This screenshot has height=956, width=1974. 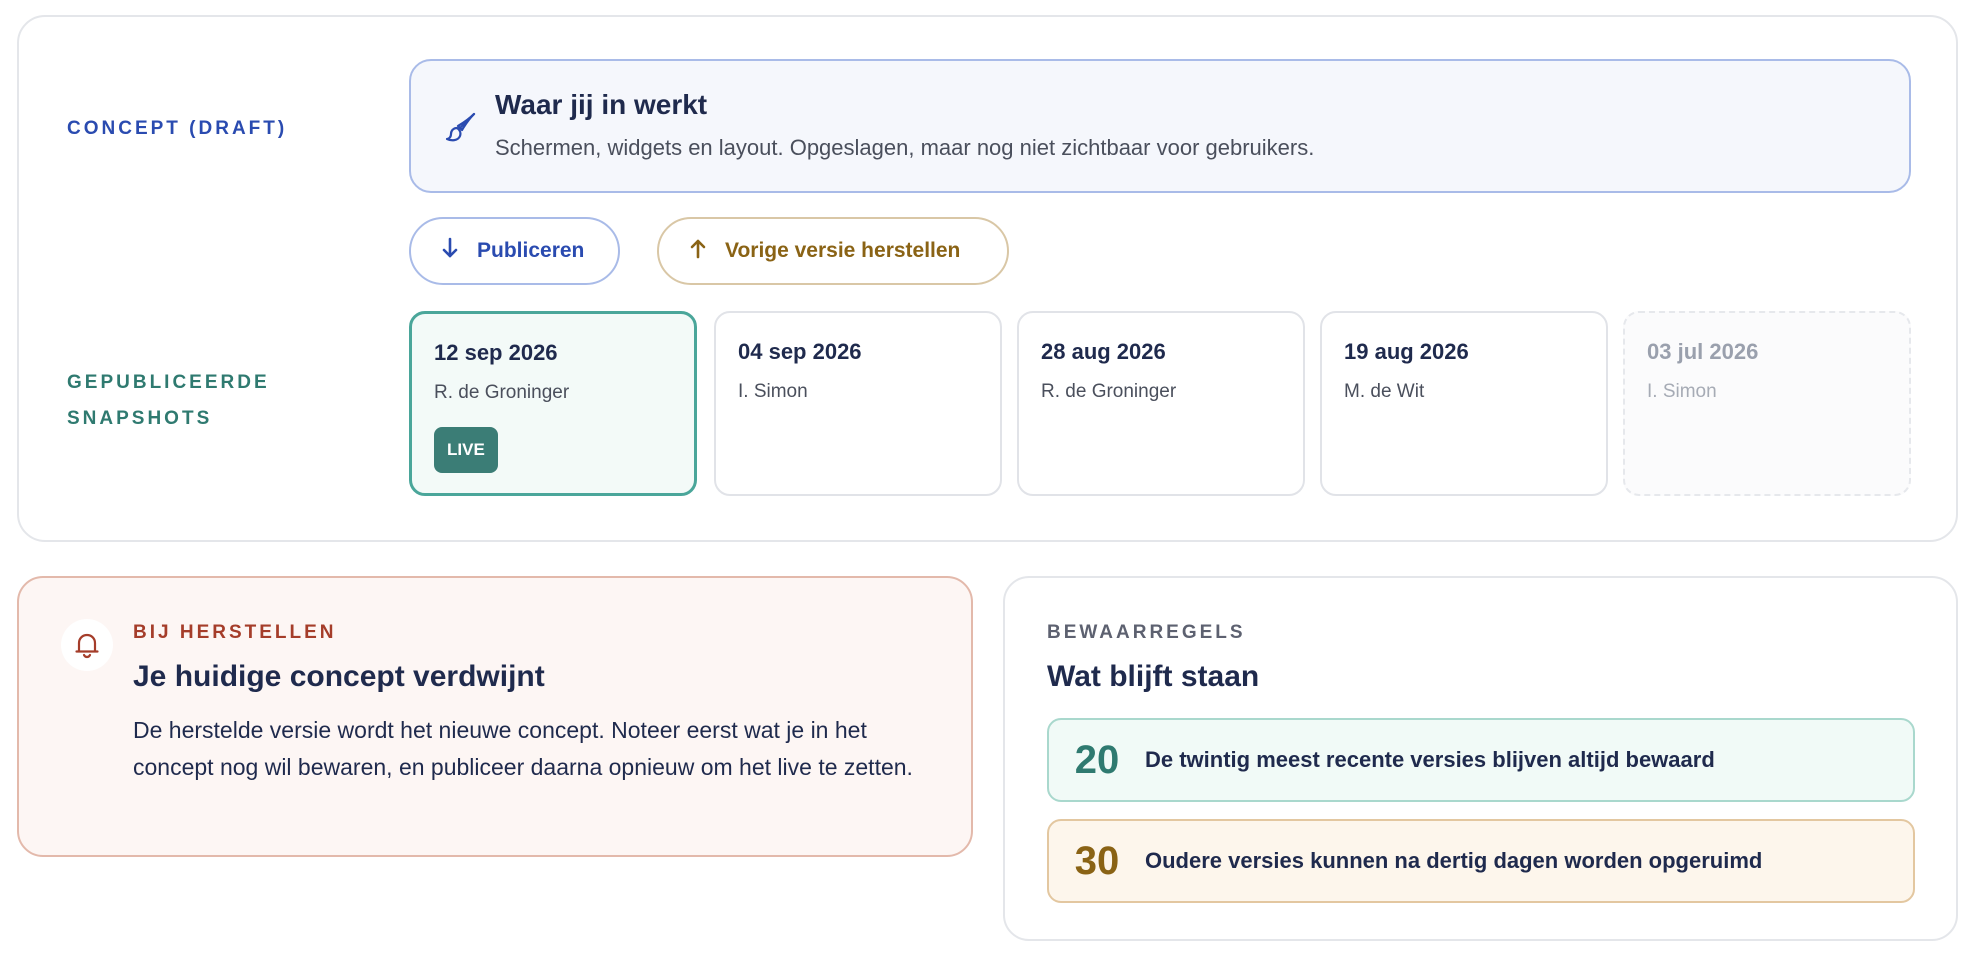 What do you see at coordinates (177, 128) in the screenshot?
I see `concept-section-label: CONCEPT (DRAFT)` at bounding box center [177, 128].